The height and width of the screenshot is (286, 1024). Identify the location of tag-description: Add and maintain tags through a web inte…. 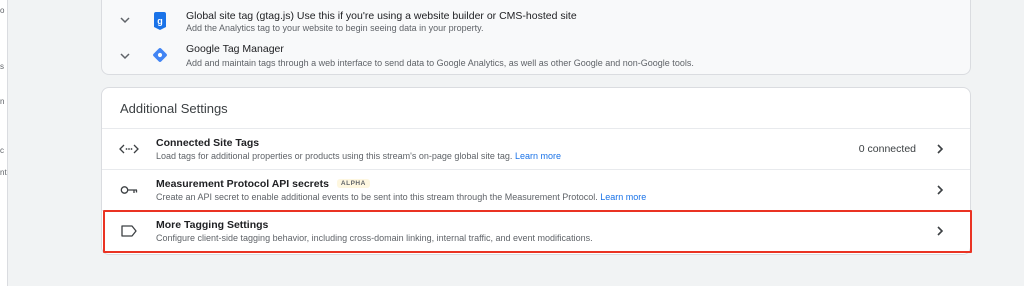
(440, 63).